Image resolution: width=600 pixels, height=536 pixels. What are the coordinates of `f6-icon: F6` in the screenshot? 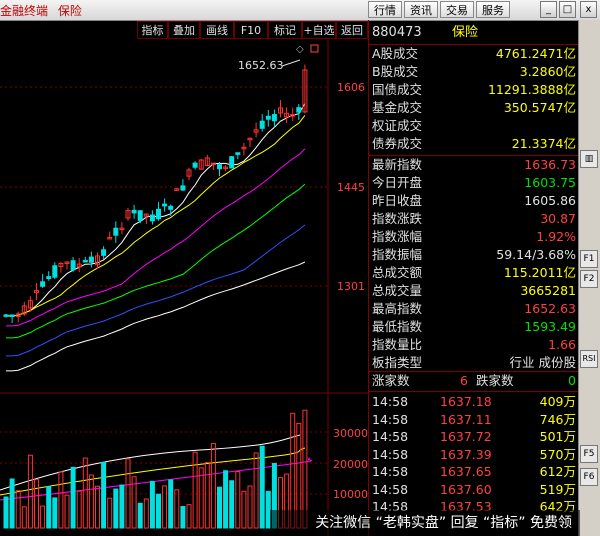 It's located at (589, 477).